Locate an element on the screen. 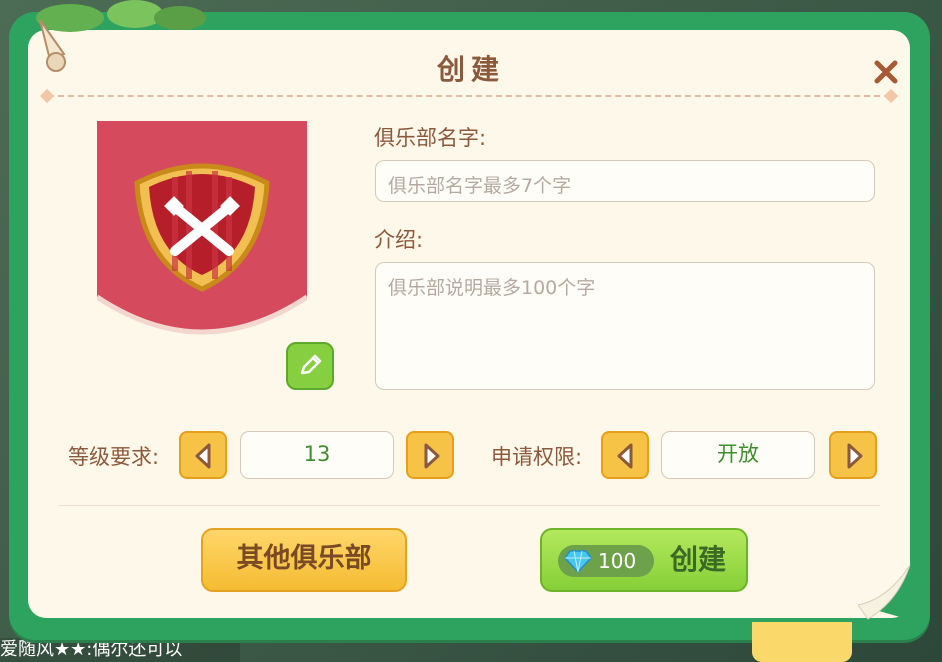 This screenshot has height=662, width=942. permission-prev-button is located at coordinates (625, 455).